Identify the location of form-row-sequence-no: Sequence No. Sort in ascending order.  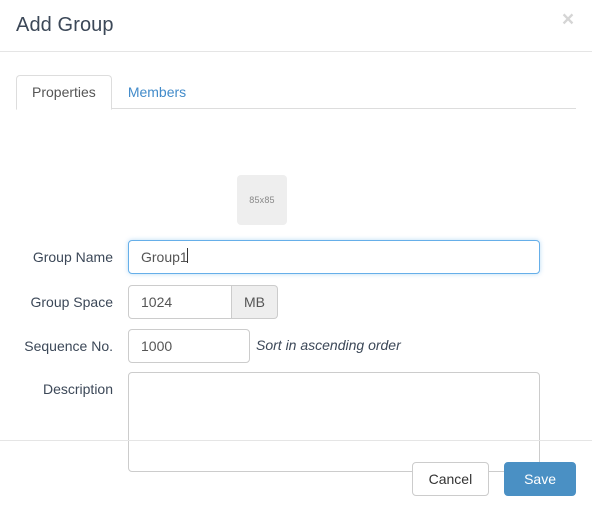
(296, 346).